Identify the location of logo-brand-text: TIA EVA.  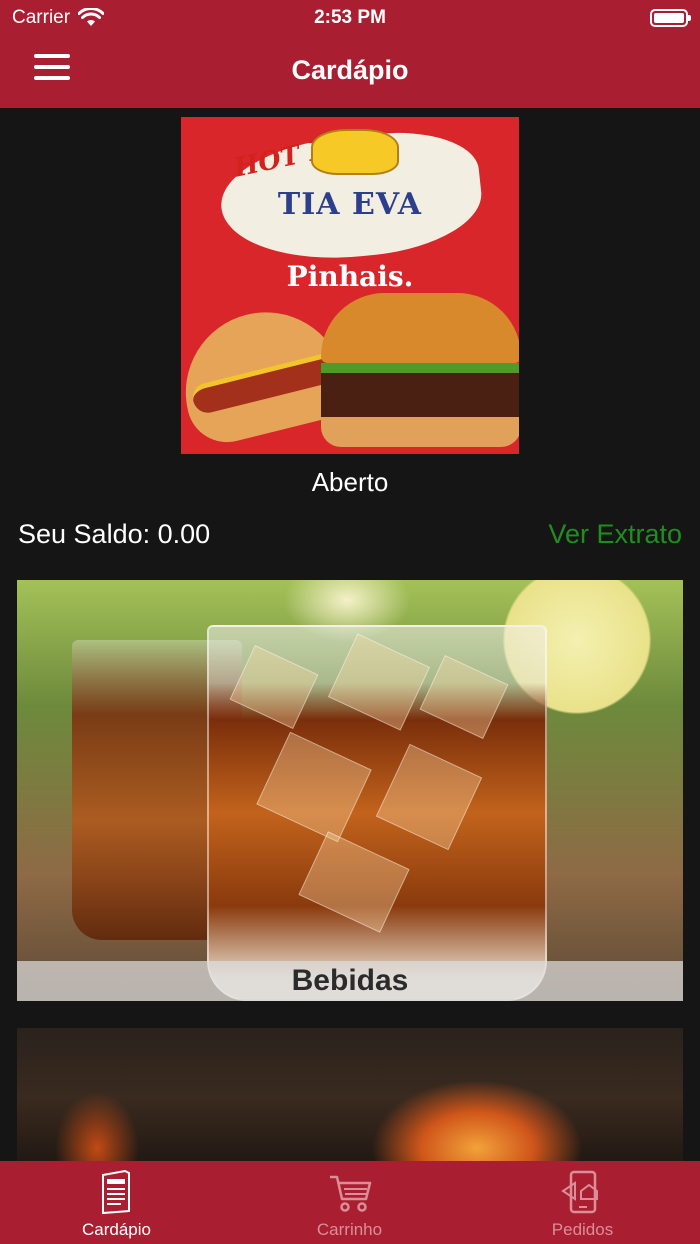
(350, 204).